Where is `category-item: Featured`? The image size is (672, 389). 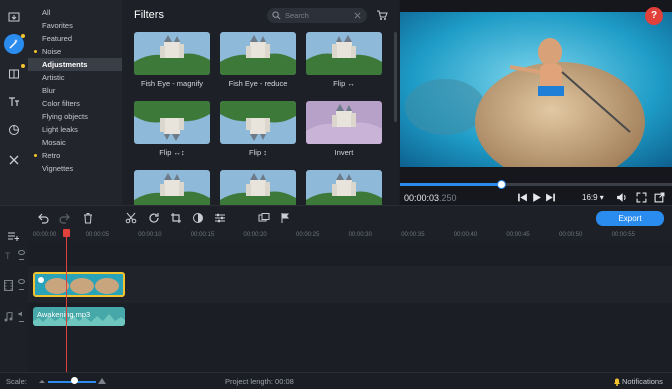 category-item: Featured is located at coordinates (75, 38).